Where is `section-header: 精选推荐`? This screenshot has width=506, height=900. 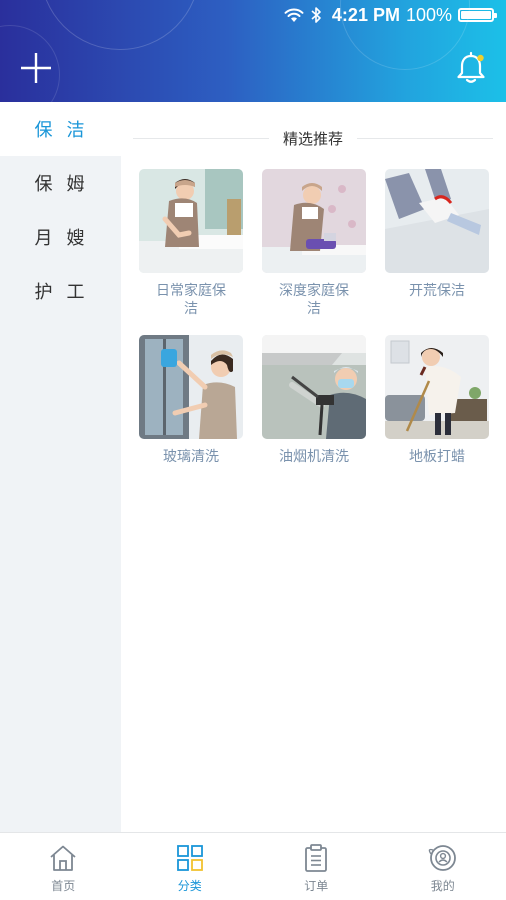 section-header: 精选推荐 is located at coordinates (313, 138).